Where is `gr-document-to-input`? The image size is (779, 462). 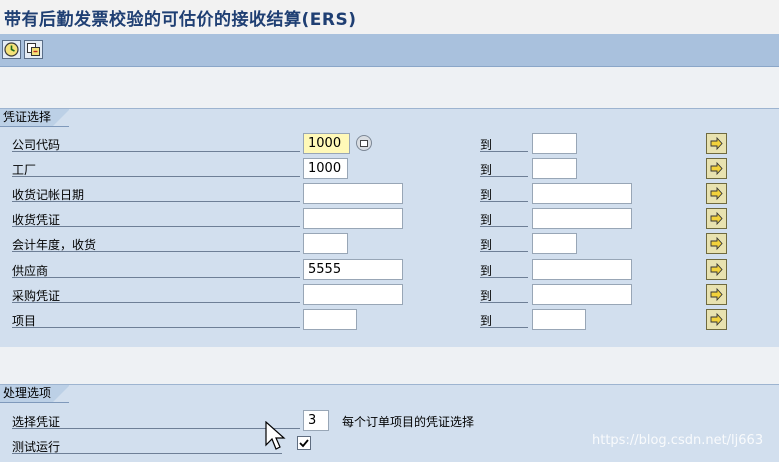
gr-document-to-input is located at coordinates (582, 218).